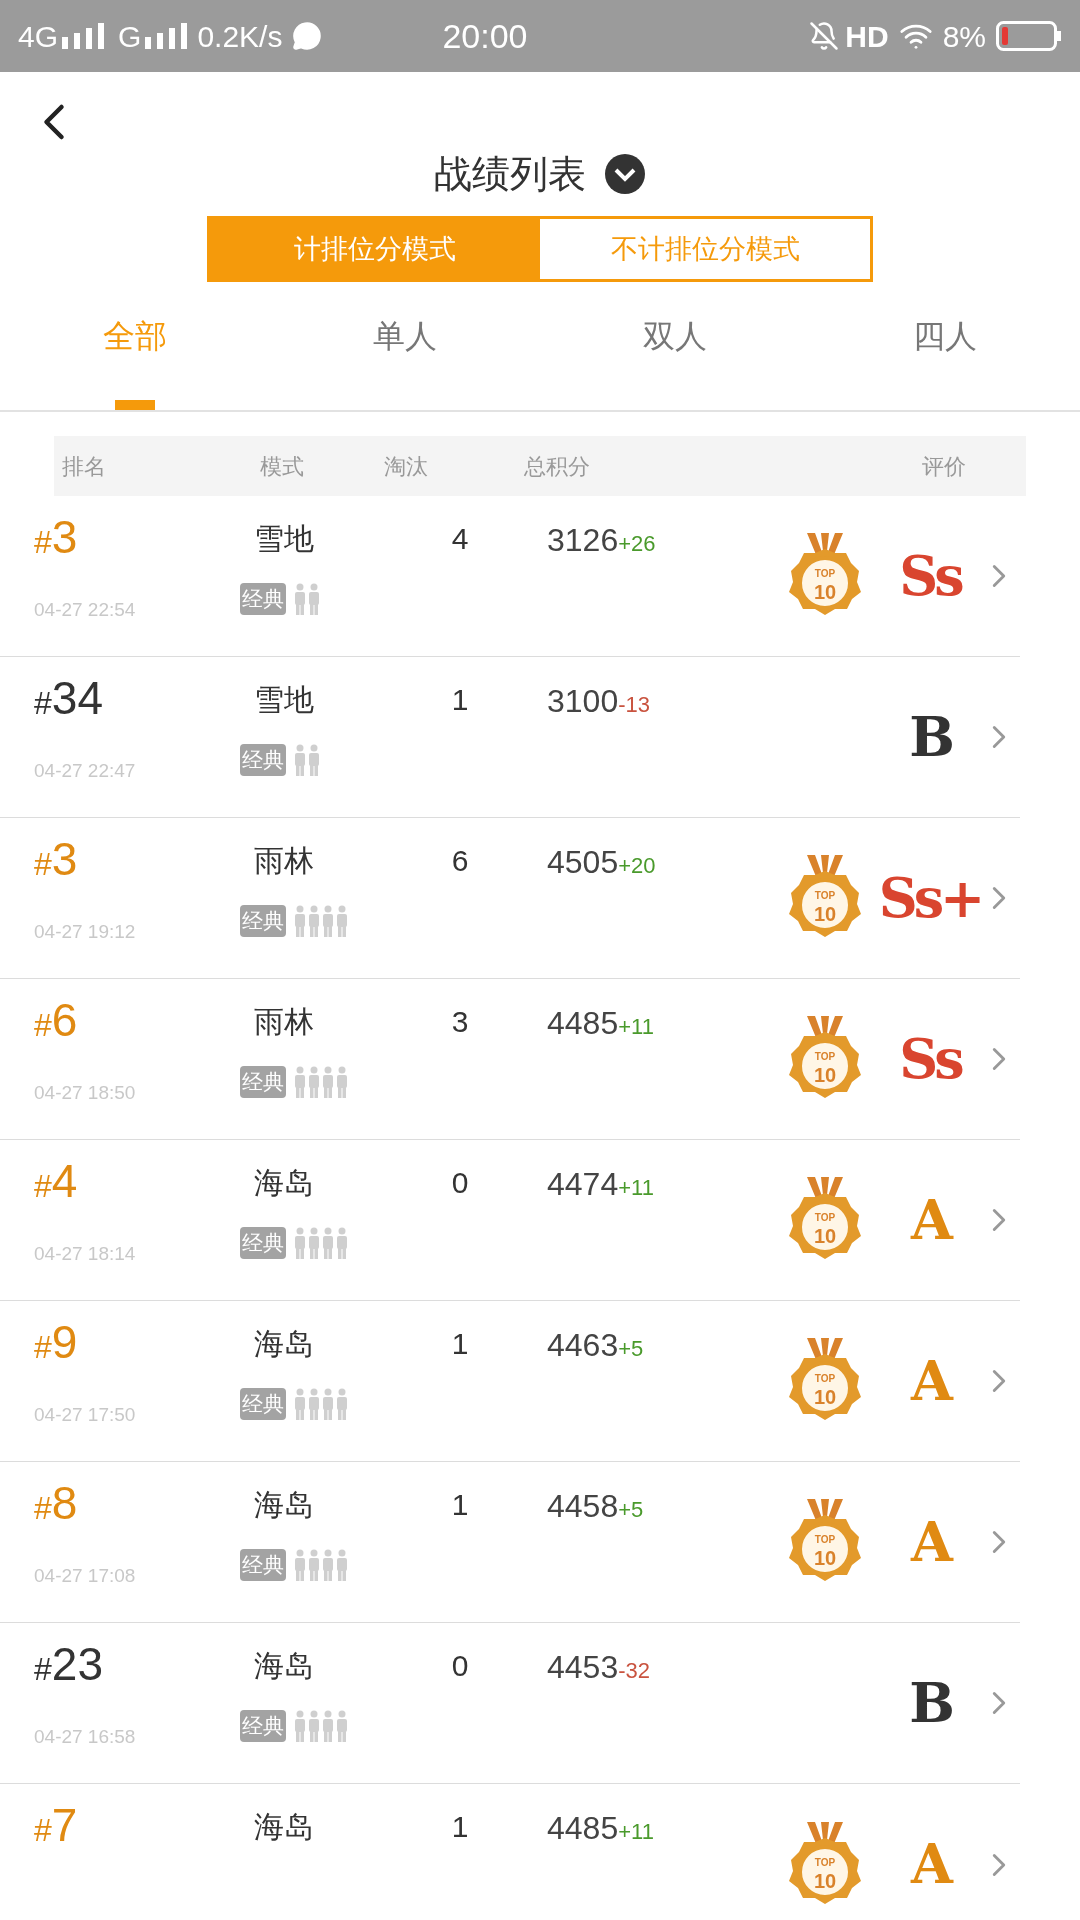 The image size is (1080, 1920). Describe the element at coordinates (583, 701) in the screenshot. I see `total-score: 3100` at that location.